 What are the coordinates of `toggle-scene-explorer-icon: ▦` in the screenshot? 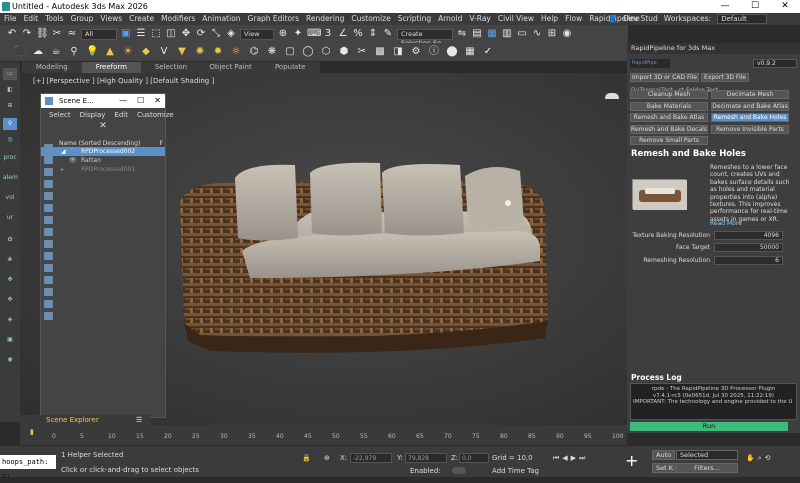 It's located at (492, 34).